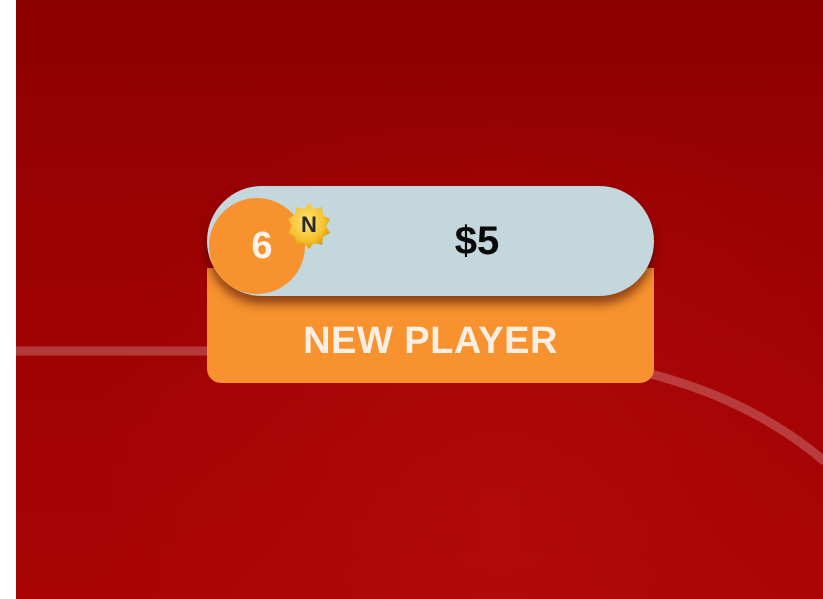 This screenshot has height=599, width=823. I want to click on player-status-label: NEW PLAYER, so click(430, 341).